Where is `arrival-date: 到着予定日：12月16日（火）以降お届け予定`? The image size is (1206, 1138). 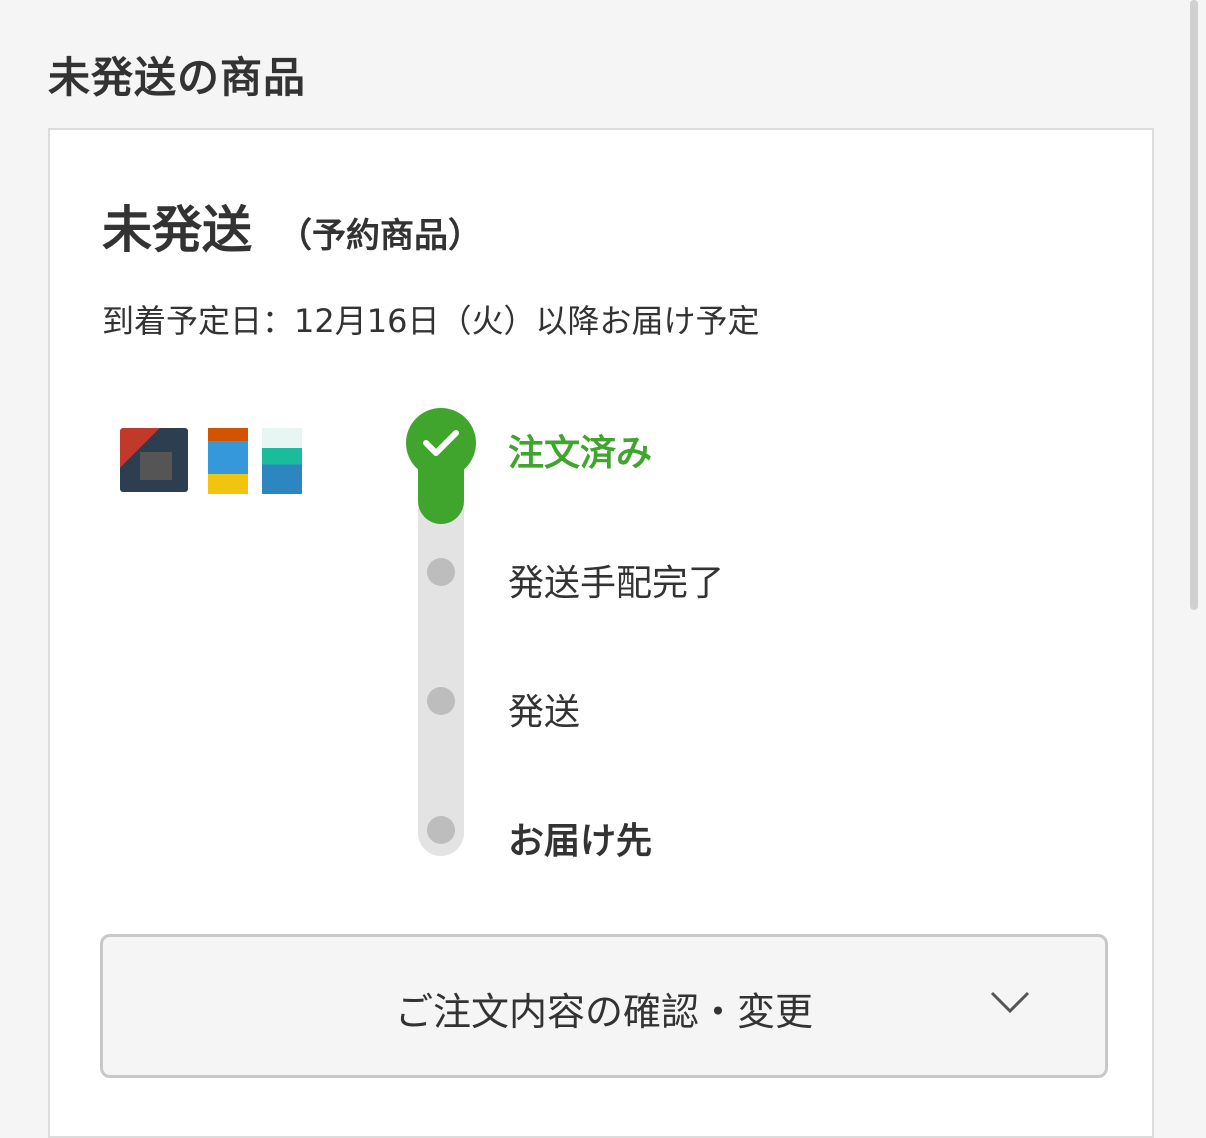
arrival-date: 到着予定日：12月16日（火）以降お届け予定 is located at coordinates (431, 321).